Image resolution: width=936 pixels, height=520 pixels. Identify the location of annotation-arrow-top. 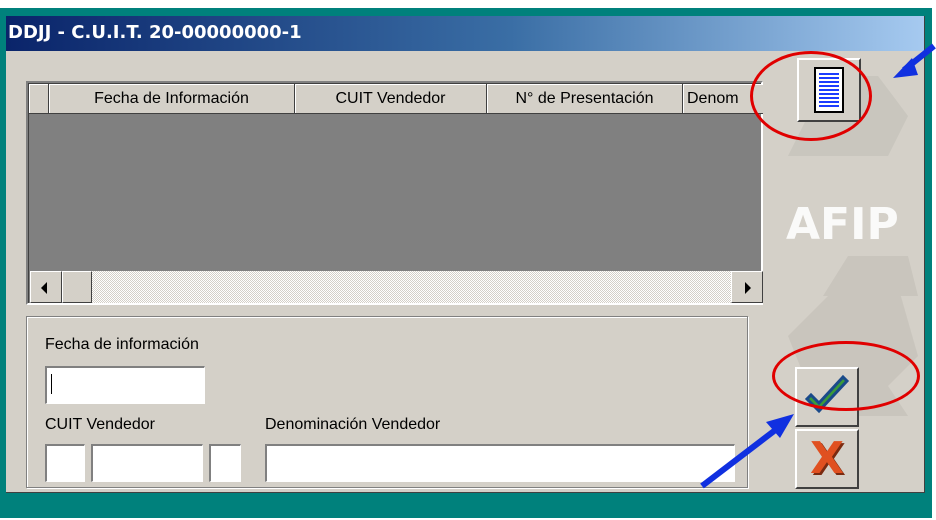
(914, 60).